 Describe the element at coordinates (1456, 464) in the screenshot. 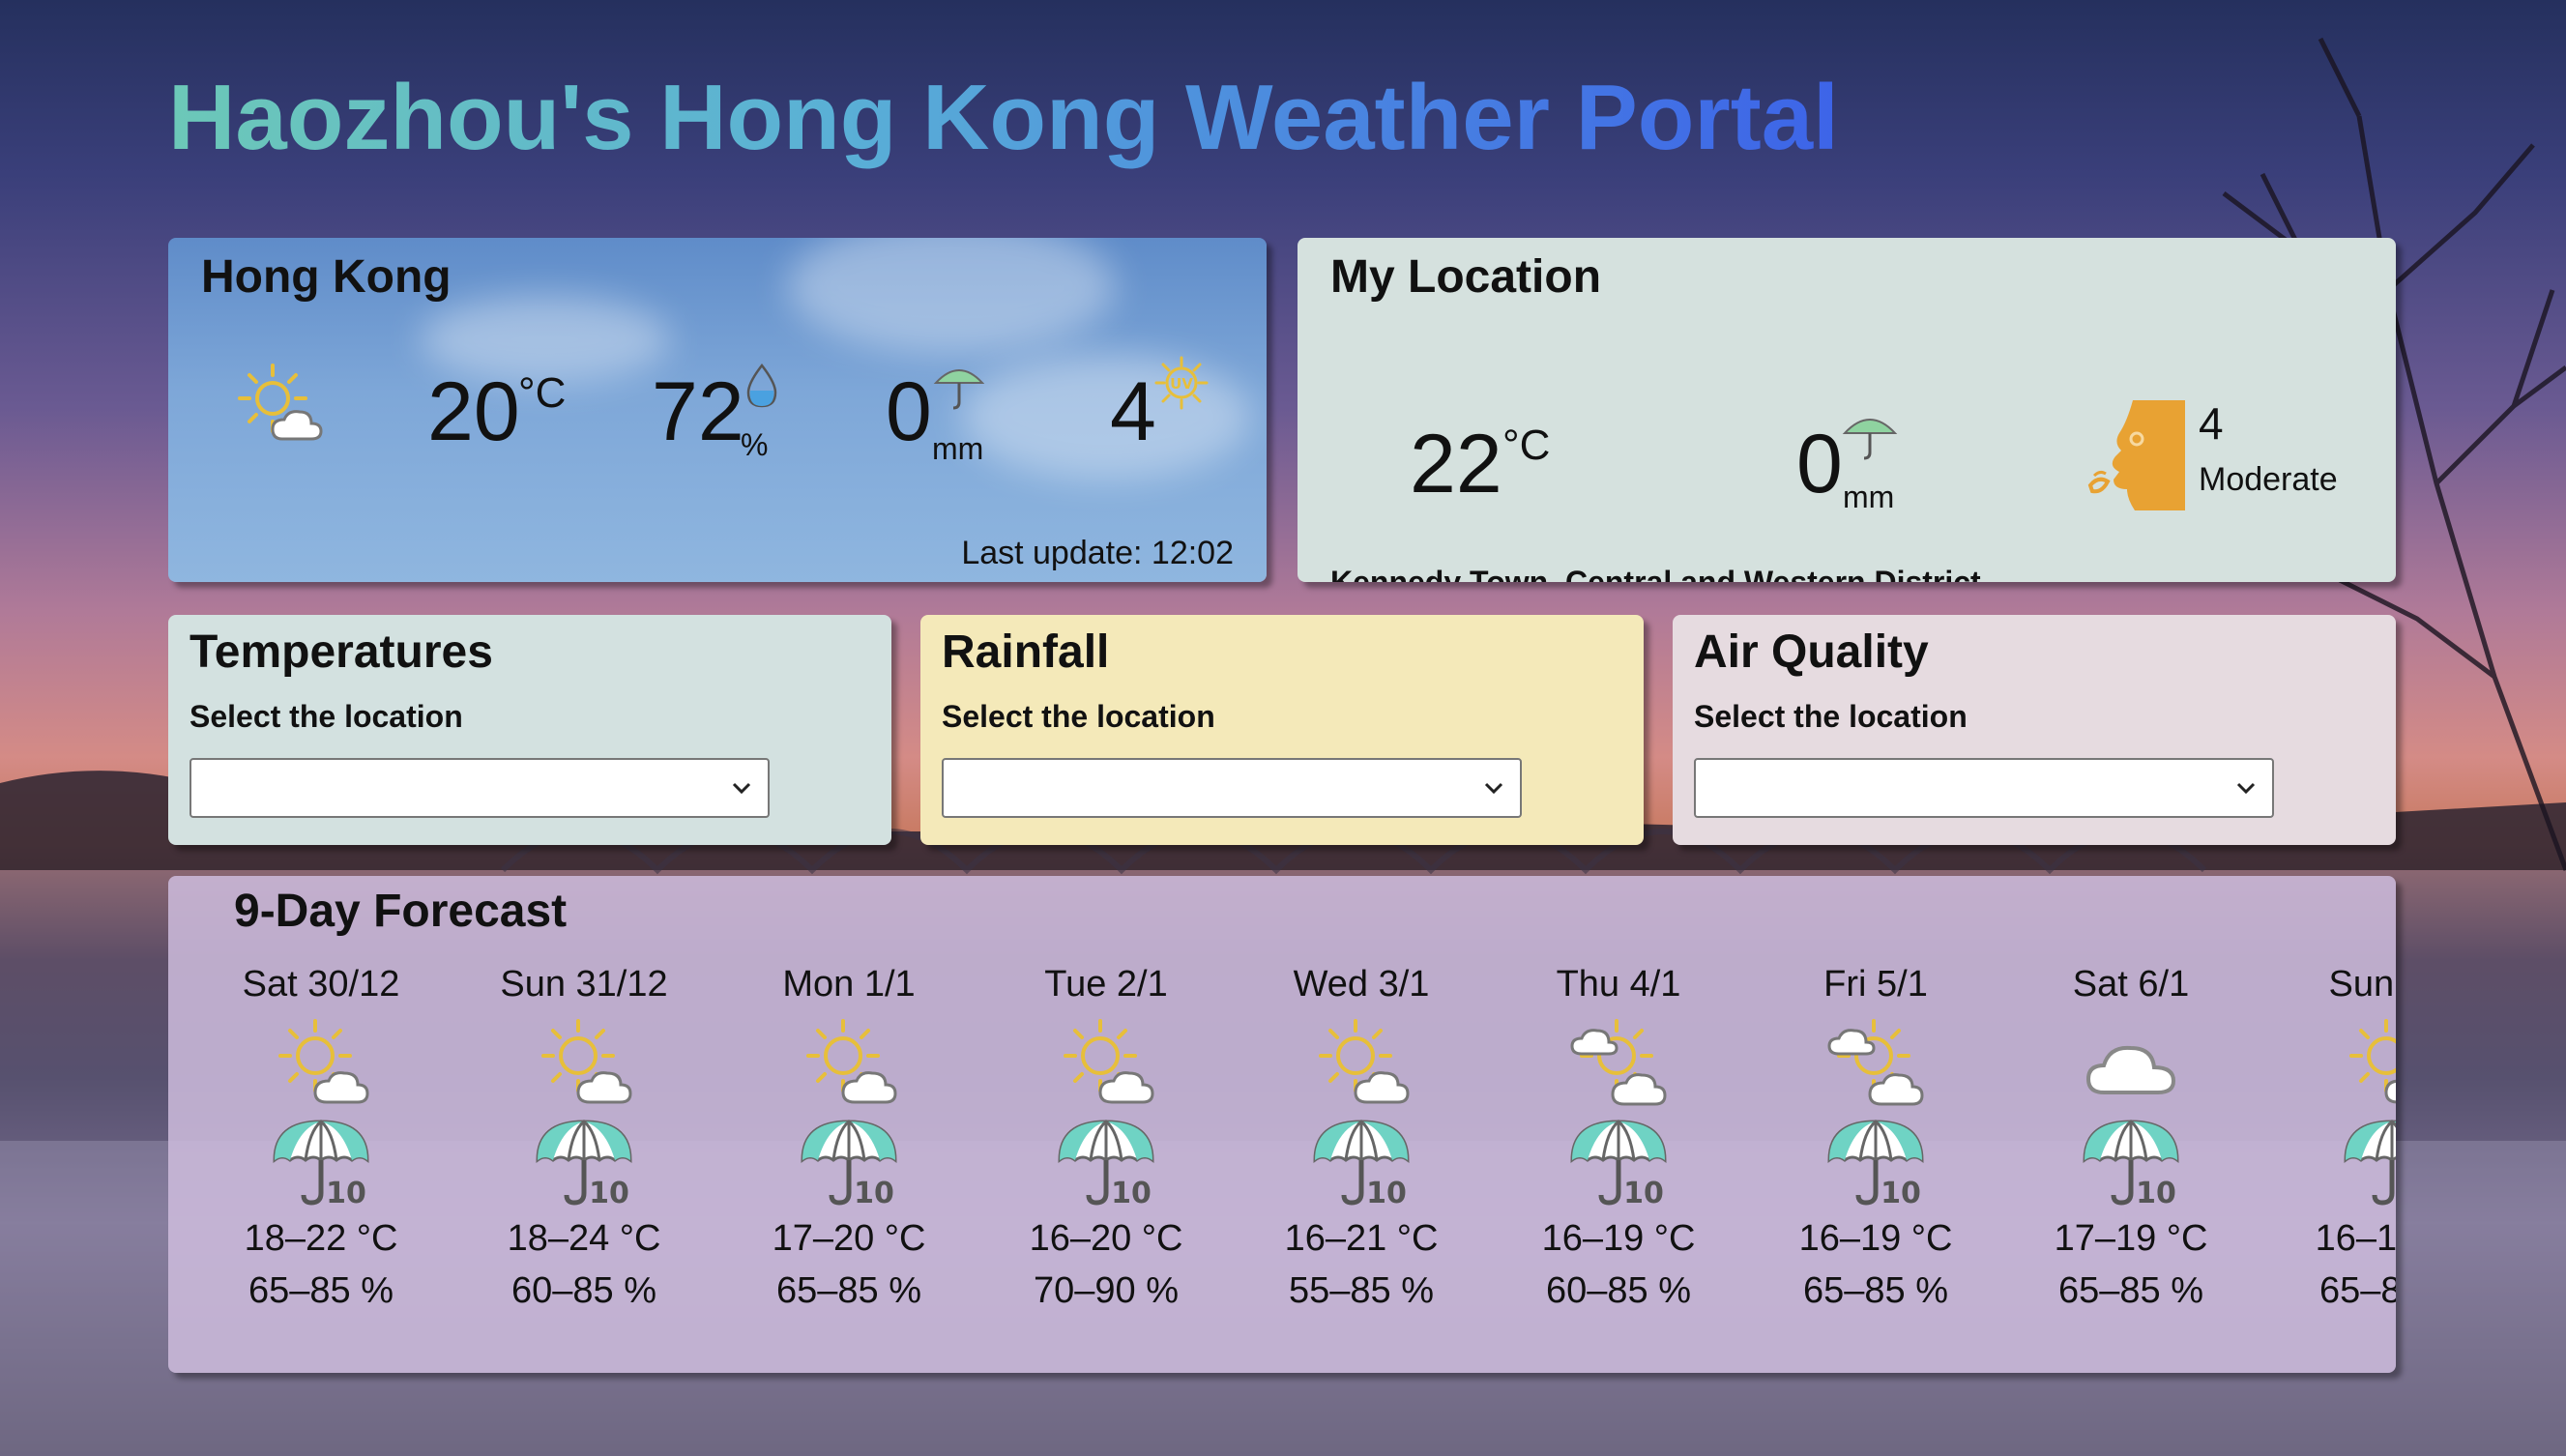

I see `my-location-temperature: 22` at that location.